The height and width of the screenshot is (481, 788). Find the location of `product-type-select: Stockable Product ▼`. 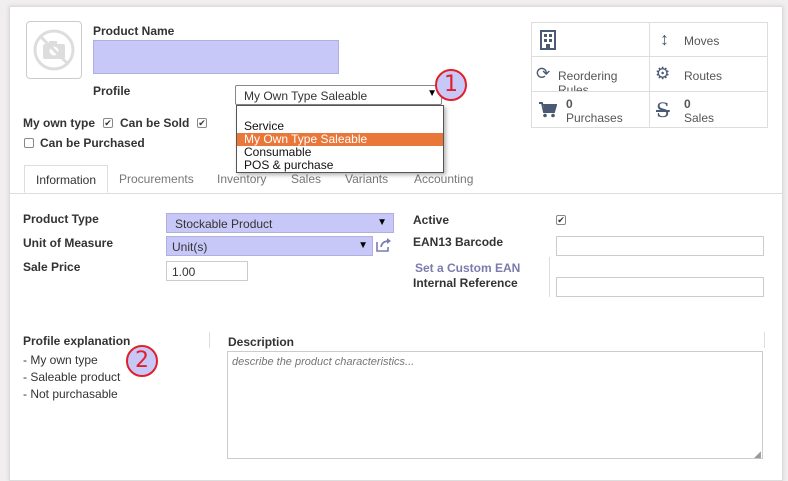

product-type-select: Stockable Product ▼ is located at coordinates (280, 223).